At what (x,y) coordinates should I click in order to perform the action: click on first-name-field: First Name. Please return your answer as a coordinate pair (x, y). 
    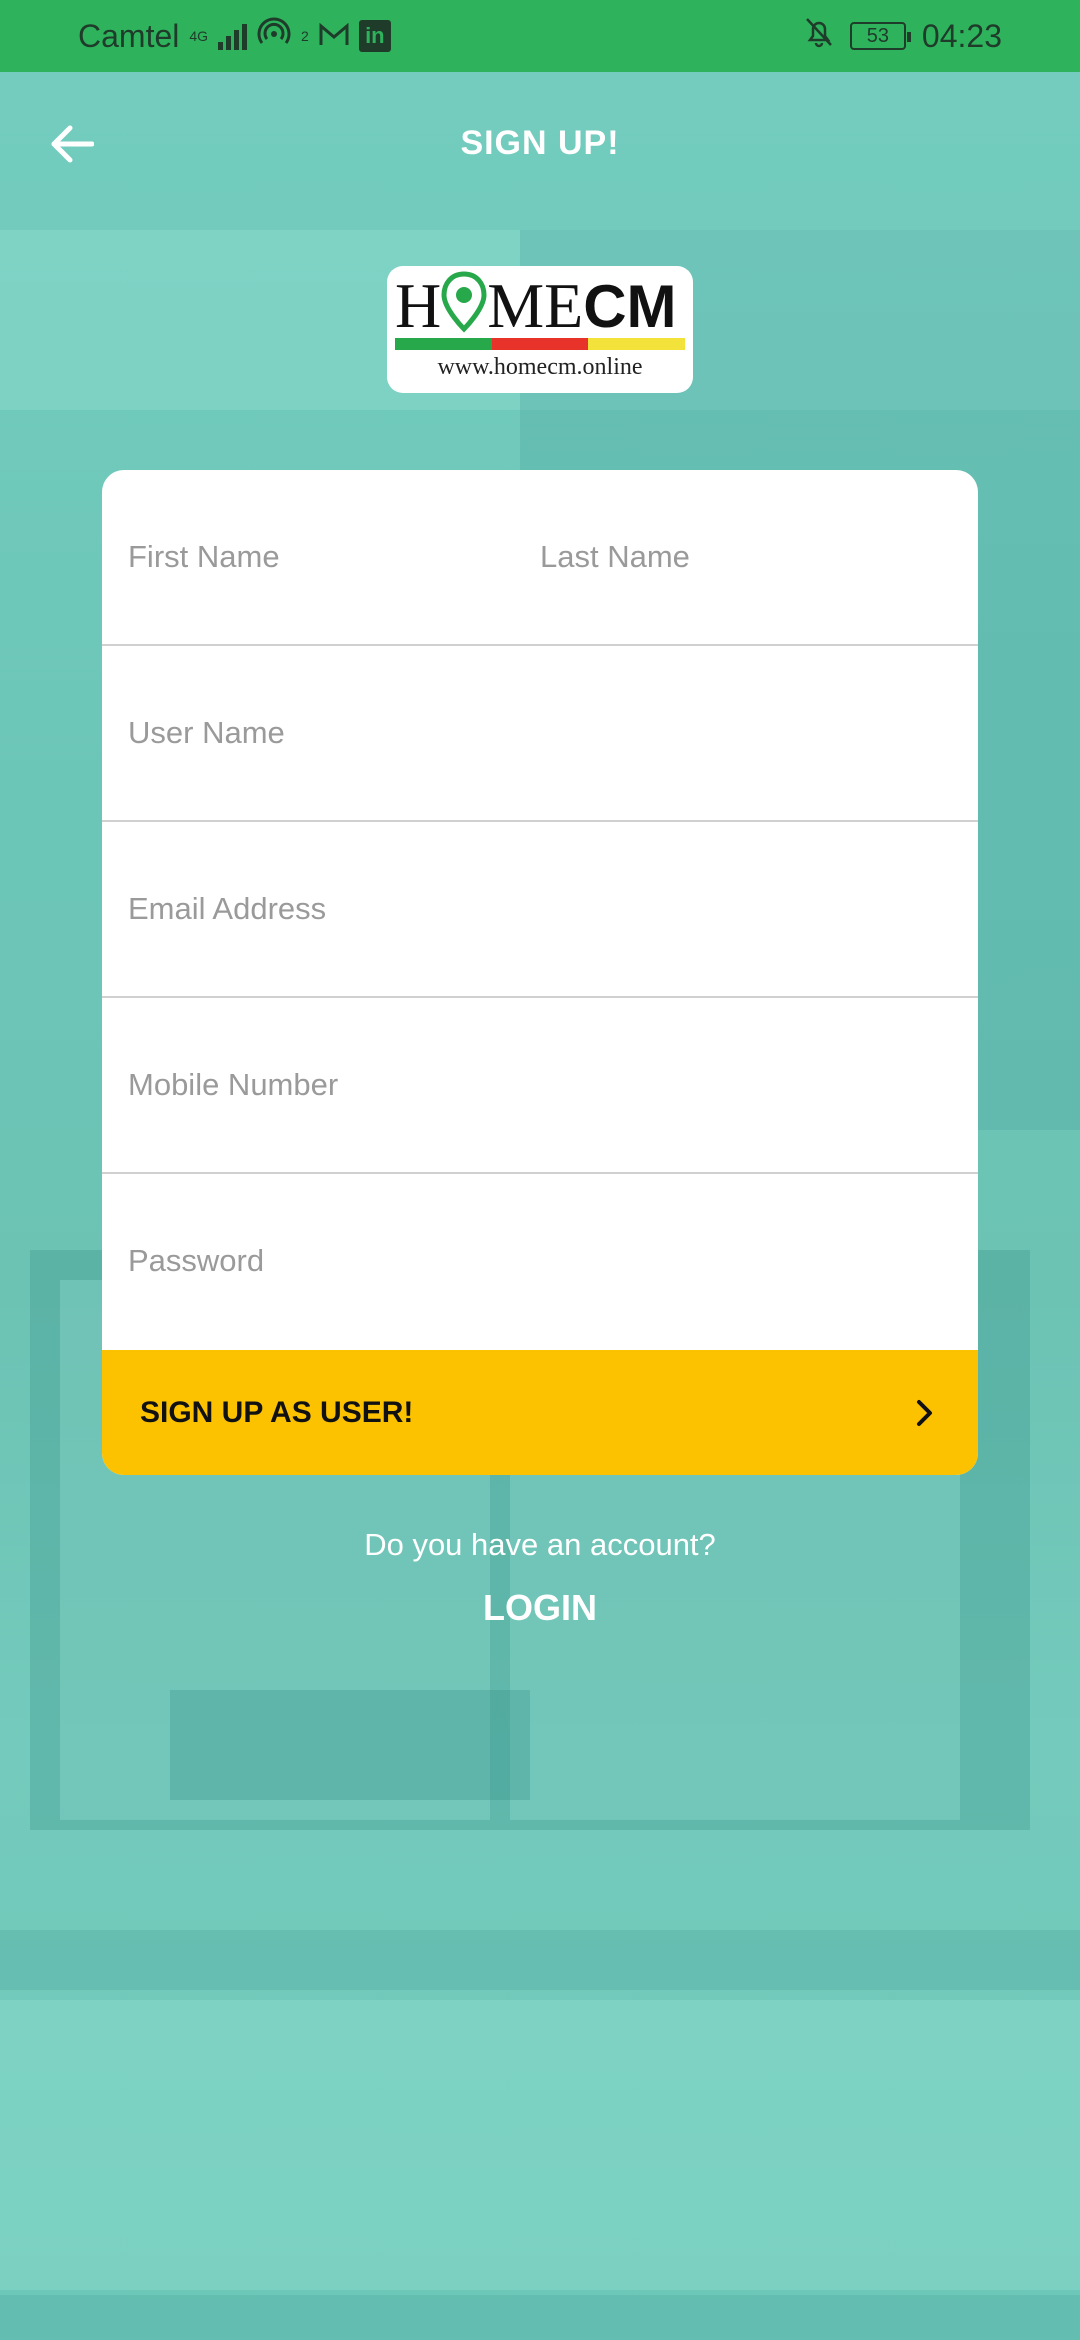
    Looking at the image, I should click on (308, 557).